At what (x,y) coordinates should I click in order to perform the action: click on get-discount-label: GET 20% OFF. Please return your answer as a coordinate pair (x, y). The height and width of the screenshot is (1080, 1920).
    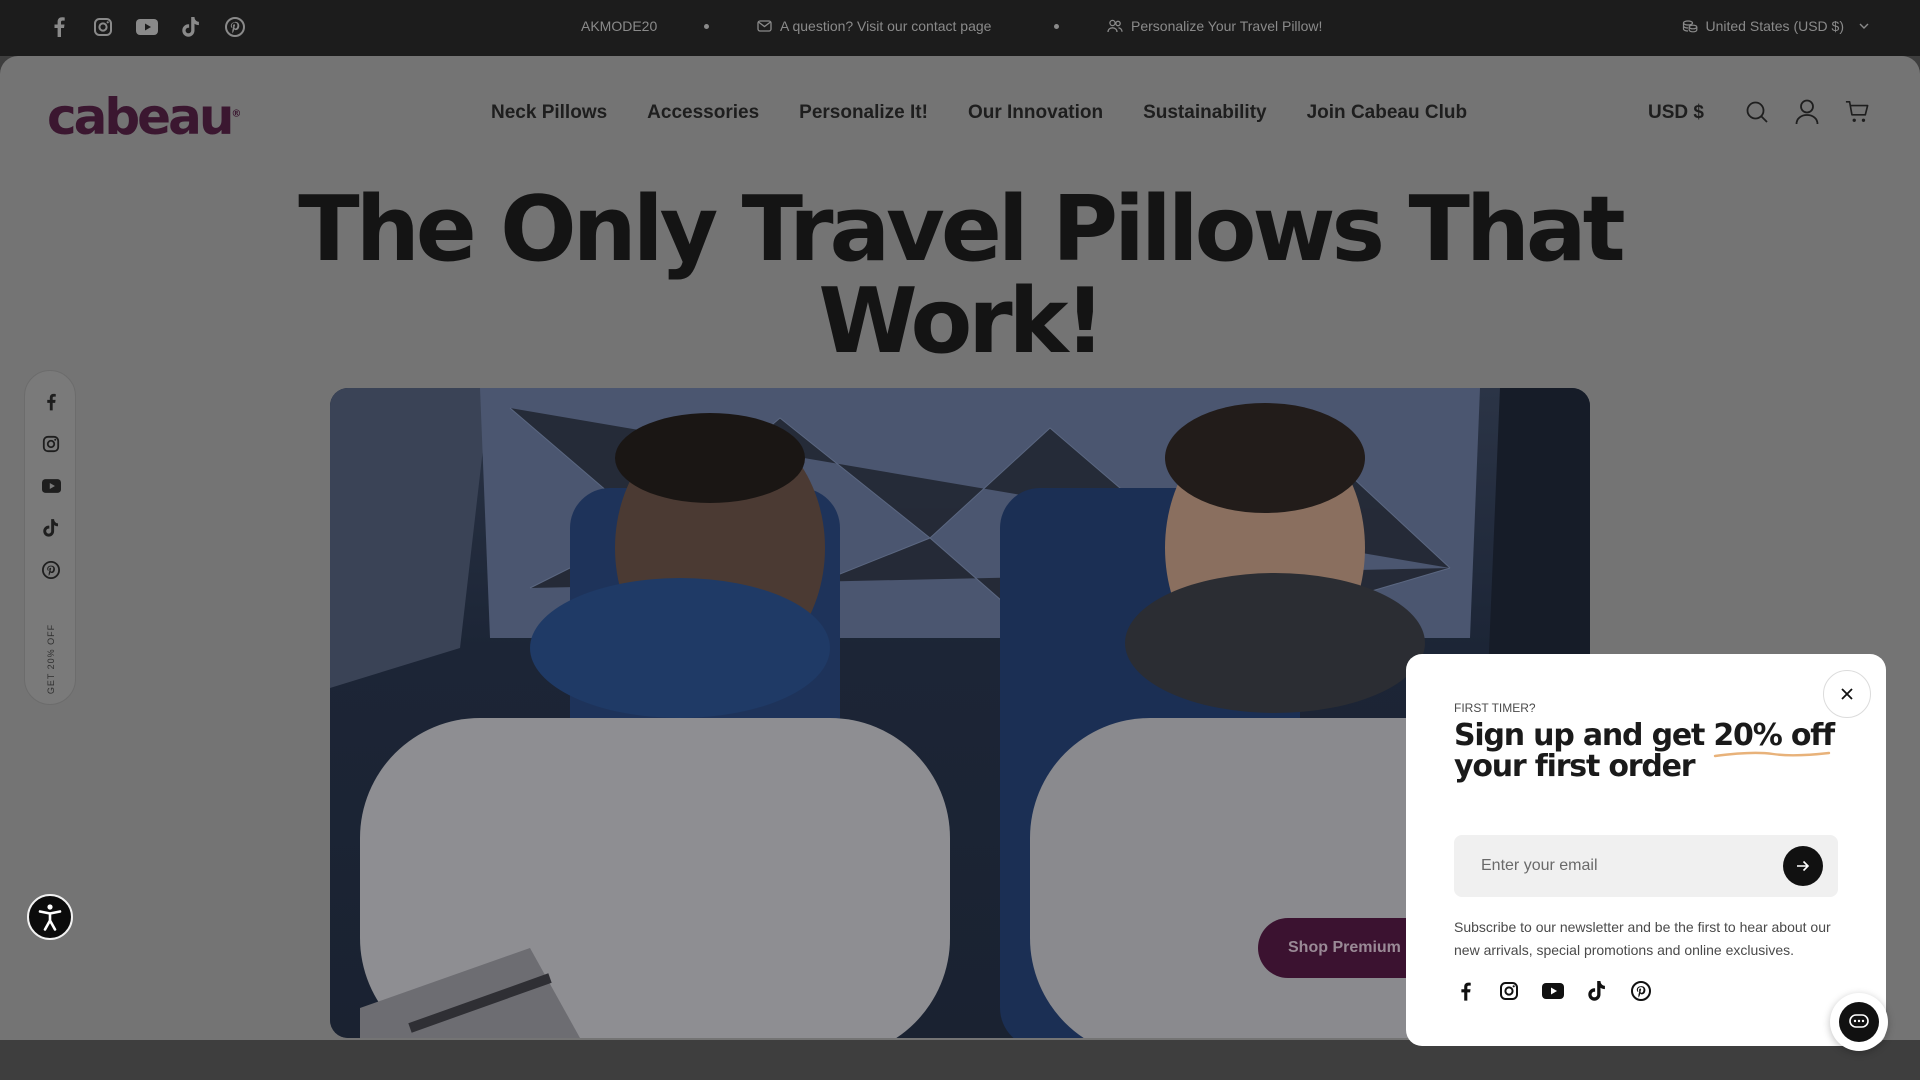
    Looking at the image, I should click on (51, 658).